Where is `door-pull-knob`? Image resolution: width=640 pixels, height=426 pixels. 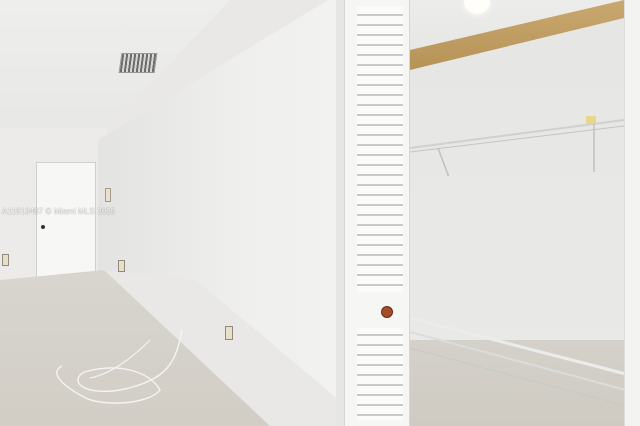 door-pull-knob is located at coordinates (387, 312).